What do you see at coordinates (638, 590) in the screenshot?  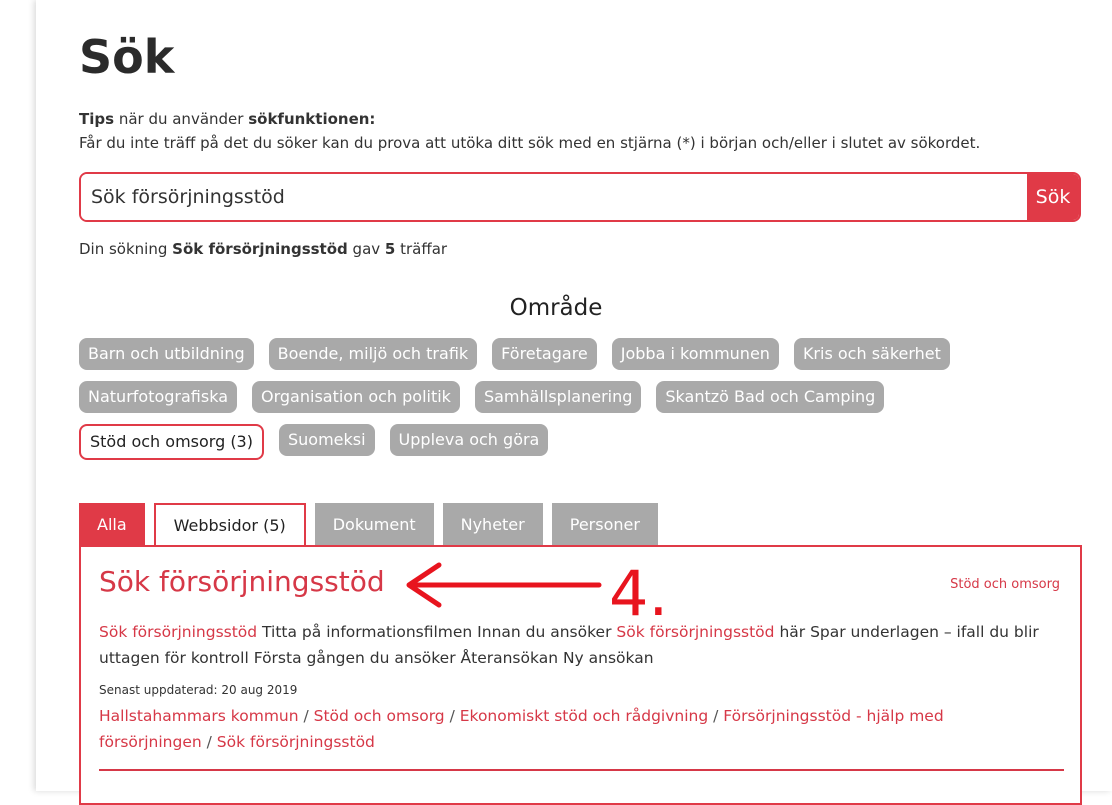 I see `annotation-label: 4.` at bounding box center [638, 590].